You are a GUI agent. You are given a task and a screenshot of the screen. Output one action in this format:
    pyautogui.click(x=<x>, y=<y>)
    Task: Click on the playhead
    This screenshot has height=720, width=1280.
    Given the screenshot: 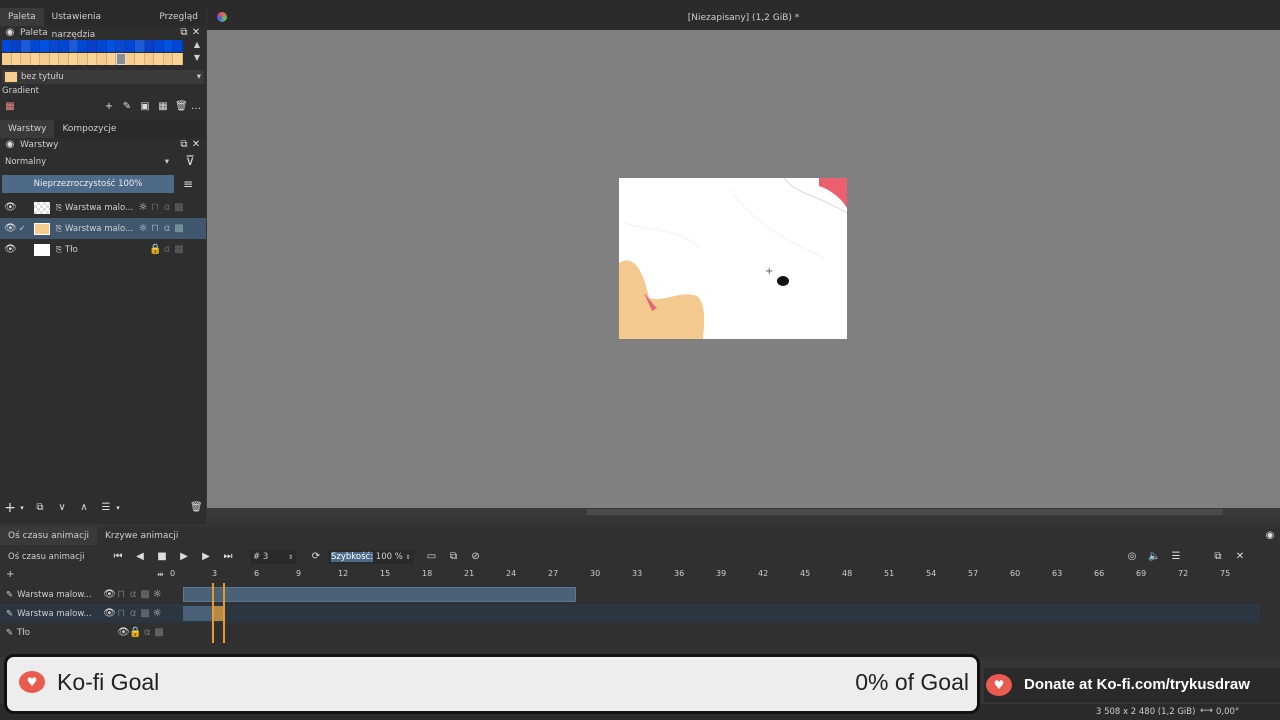 What is the action you would take?
    pyautogui.click(x=218, y=613)
    